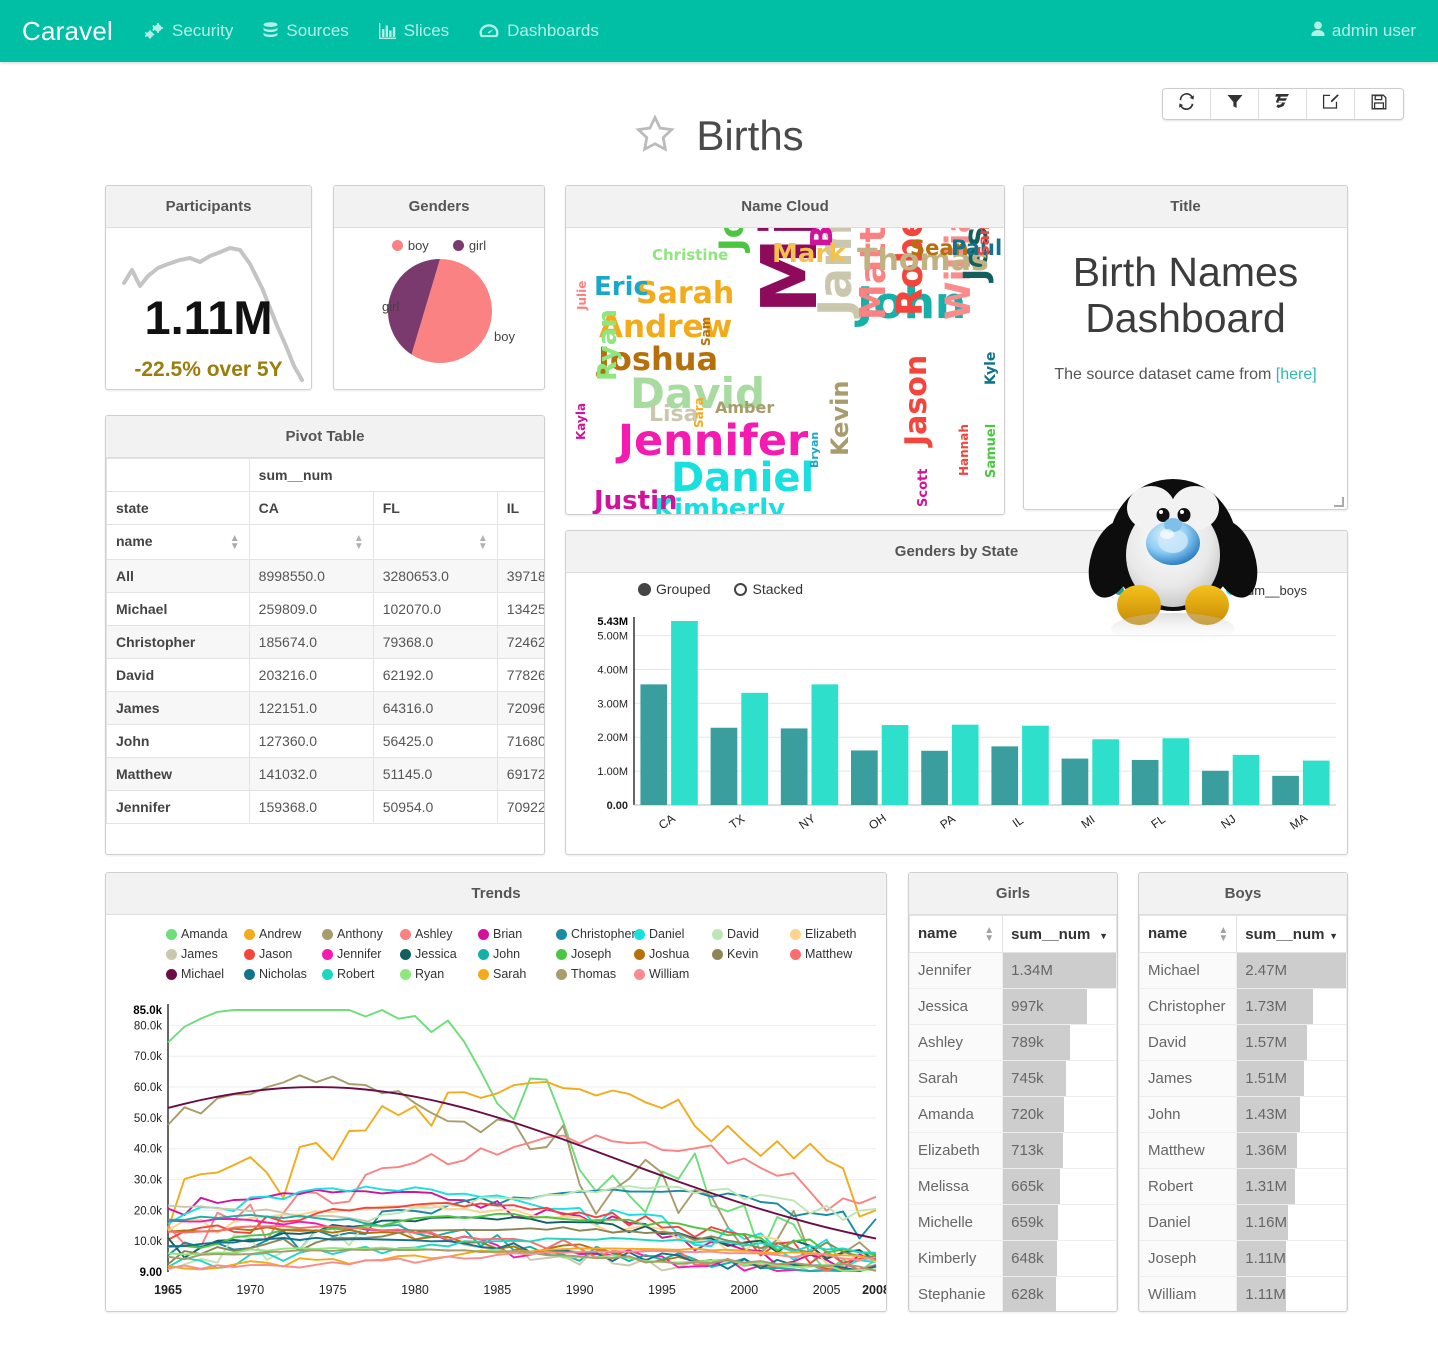 The width and height of the screenshot is (1438, 1350). What do you see at coordinates (1296, 374) in the screenshot?
I see `source-dataset-link: [here]` at bounding box center [1296, 374].